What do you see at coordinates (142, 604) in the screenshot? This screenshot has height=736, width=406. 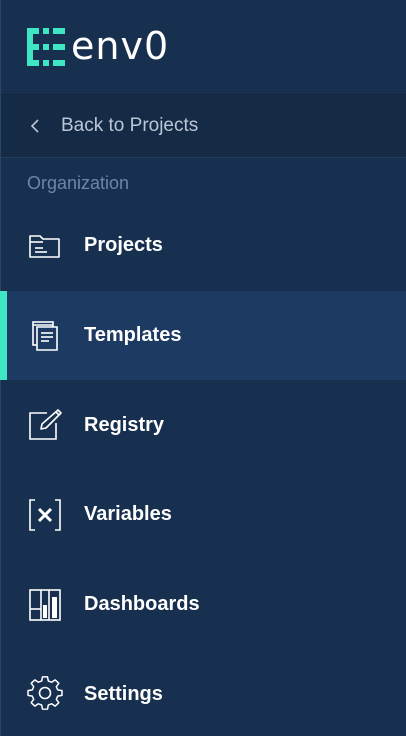 I see `nav-label-dashboards: Dashboards` at bounding box center [142, 604].